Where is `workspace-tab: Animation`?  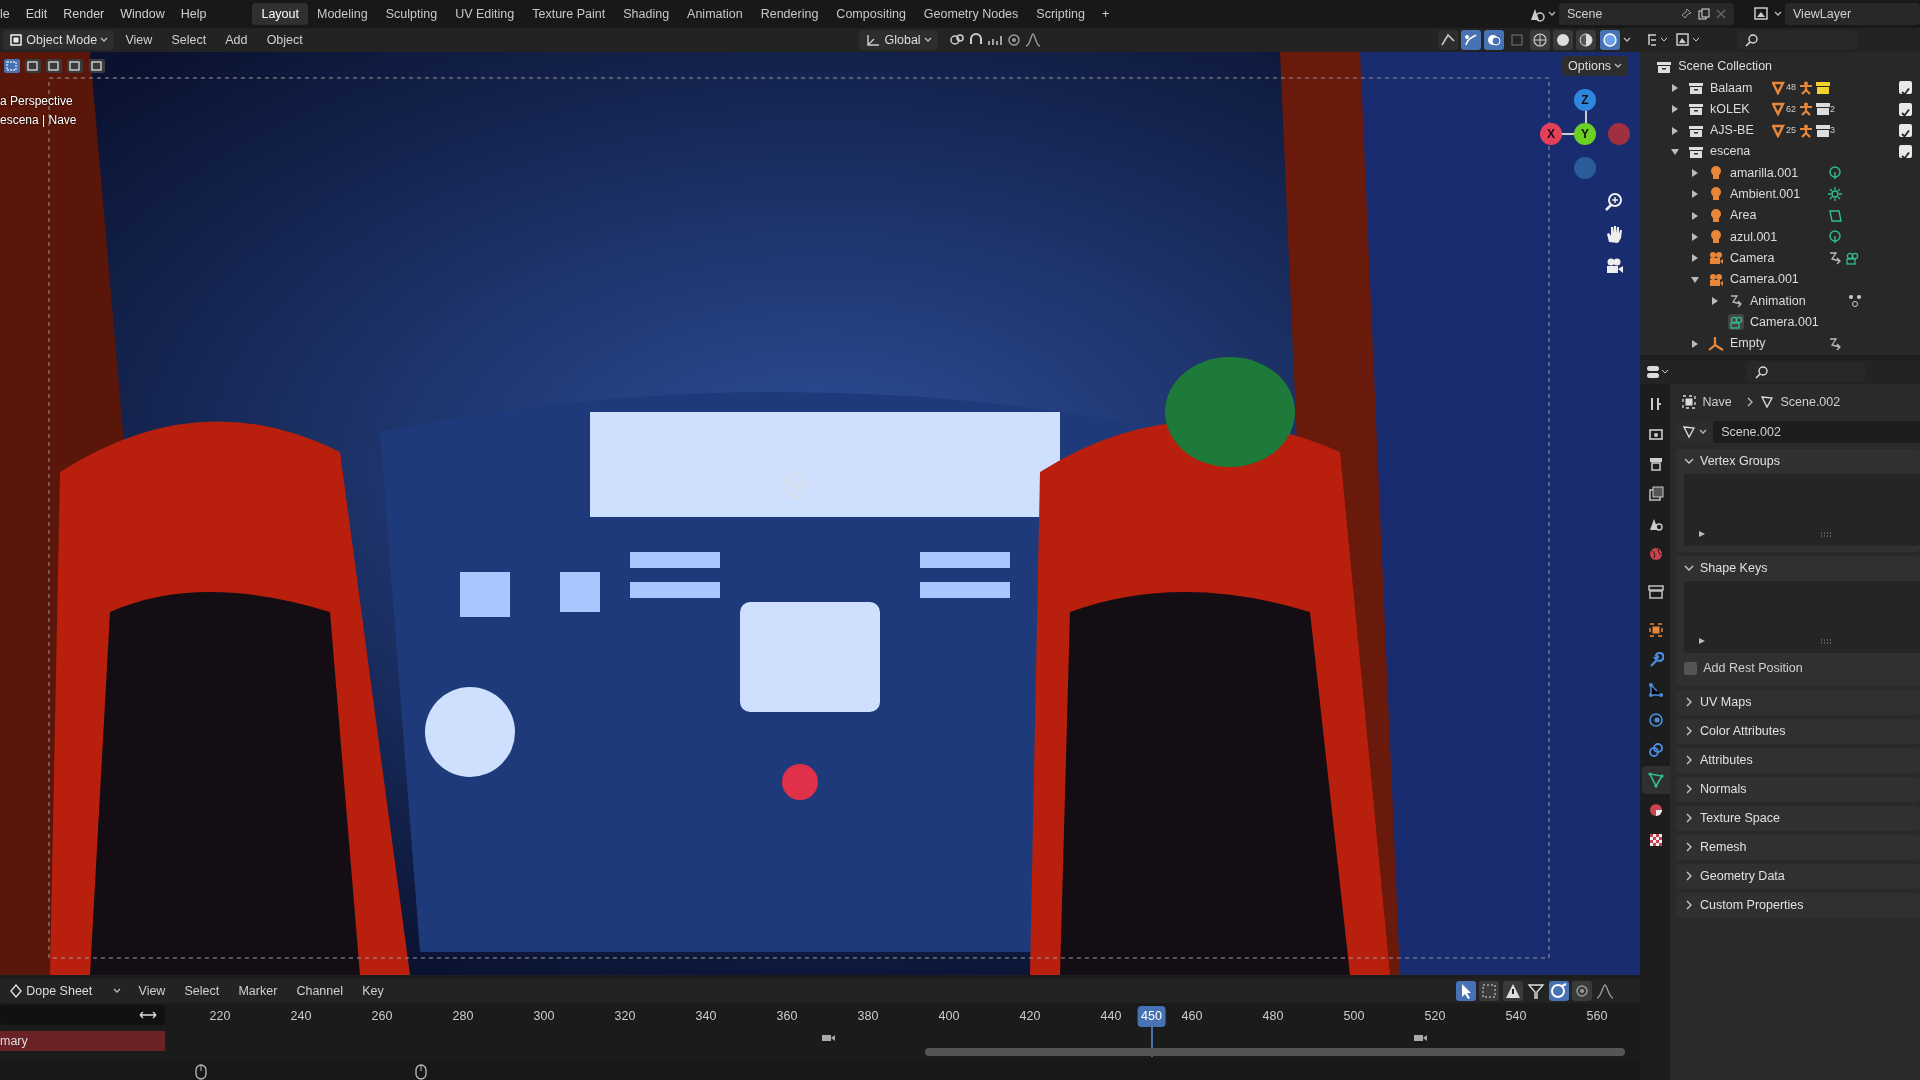 workspace-tab: Animation is located at coordinates (715, 14).